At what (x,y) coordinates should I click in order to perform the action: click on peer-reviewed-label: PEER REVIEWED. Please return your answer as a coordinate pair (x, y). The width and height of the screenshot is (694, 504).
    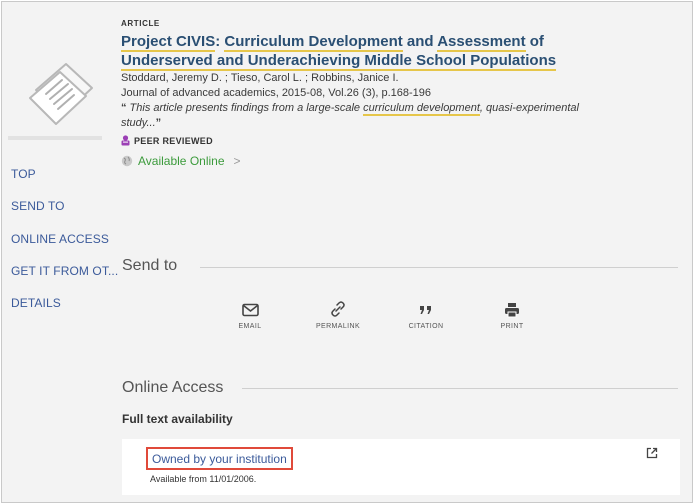
    Looking at the image, I should click on (173, 140).